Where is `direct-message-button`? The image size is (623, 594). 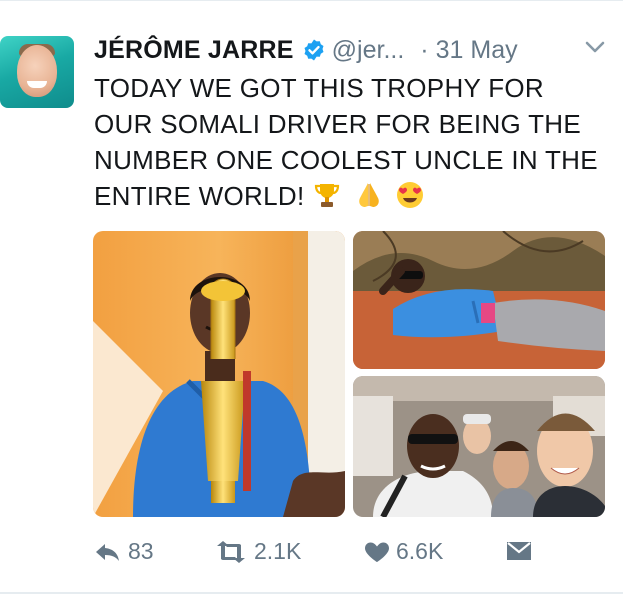
direct-message-button is located at coordinates (522, 551).